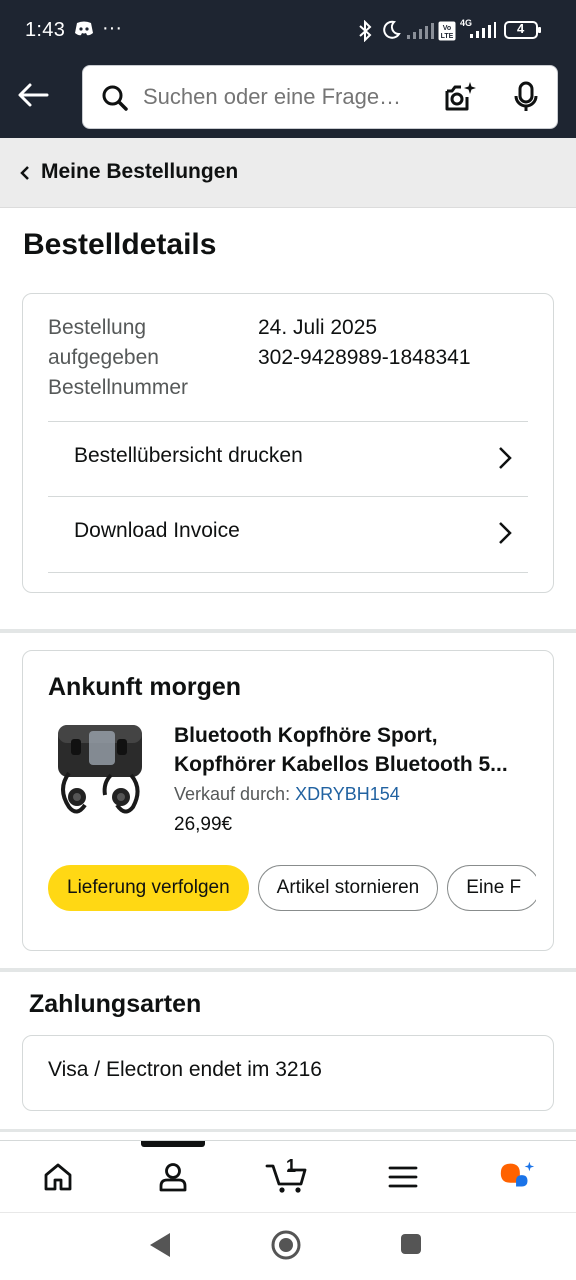 The height and width of the screenshot is (1280, 576). I want to click on more-action-button: Eine F, so click(491, 888).